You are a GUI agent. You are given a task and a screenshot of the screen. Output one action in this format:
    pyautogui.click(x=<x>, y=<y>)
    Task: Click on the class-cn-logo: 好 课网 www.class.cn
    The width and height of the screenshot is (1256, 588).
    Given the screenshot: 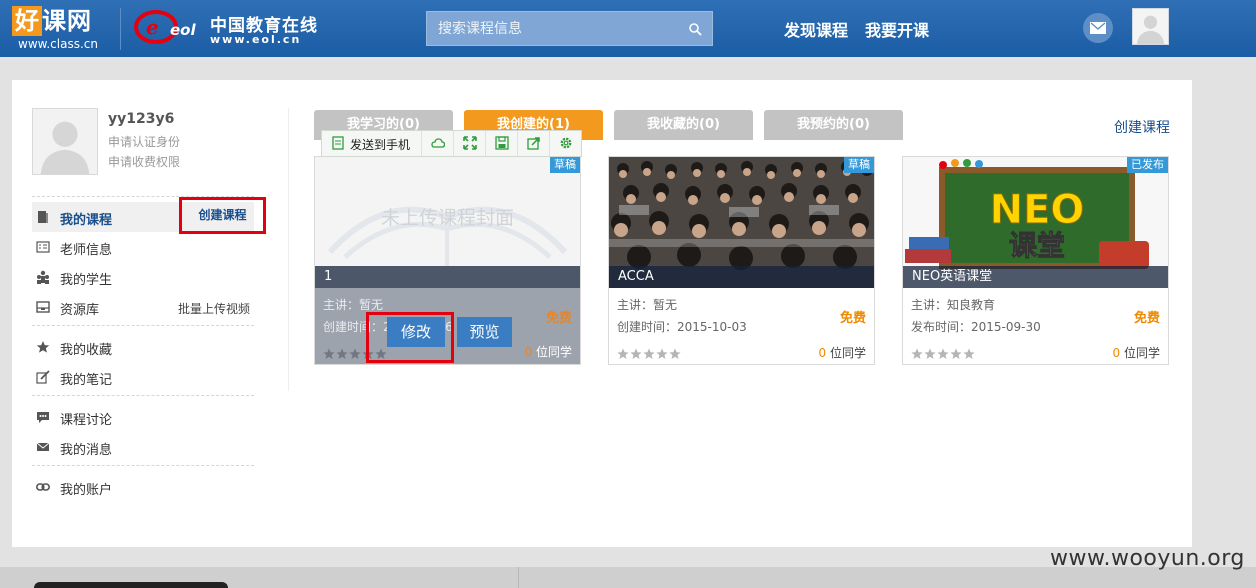 What is the action you would take?
    pyautogui.click(x=60, y=29)
    